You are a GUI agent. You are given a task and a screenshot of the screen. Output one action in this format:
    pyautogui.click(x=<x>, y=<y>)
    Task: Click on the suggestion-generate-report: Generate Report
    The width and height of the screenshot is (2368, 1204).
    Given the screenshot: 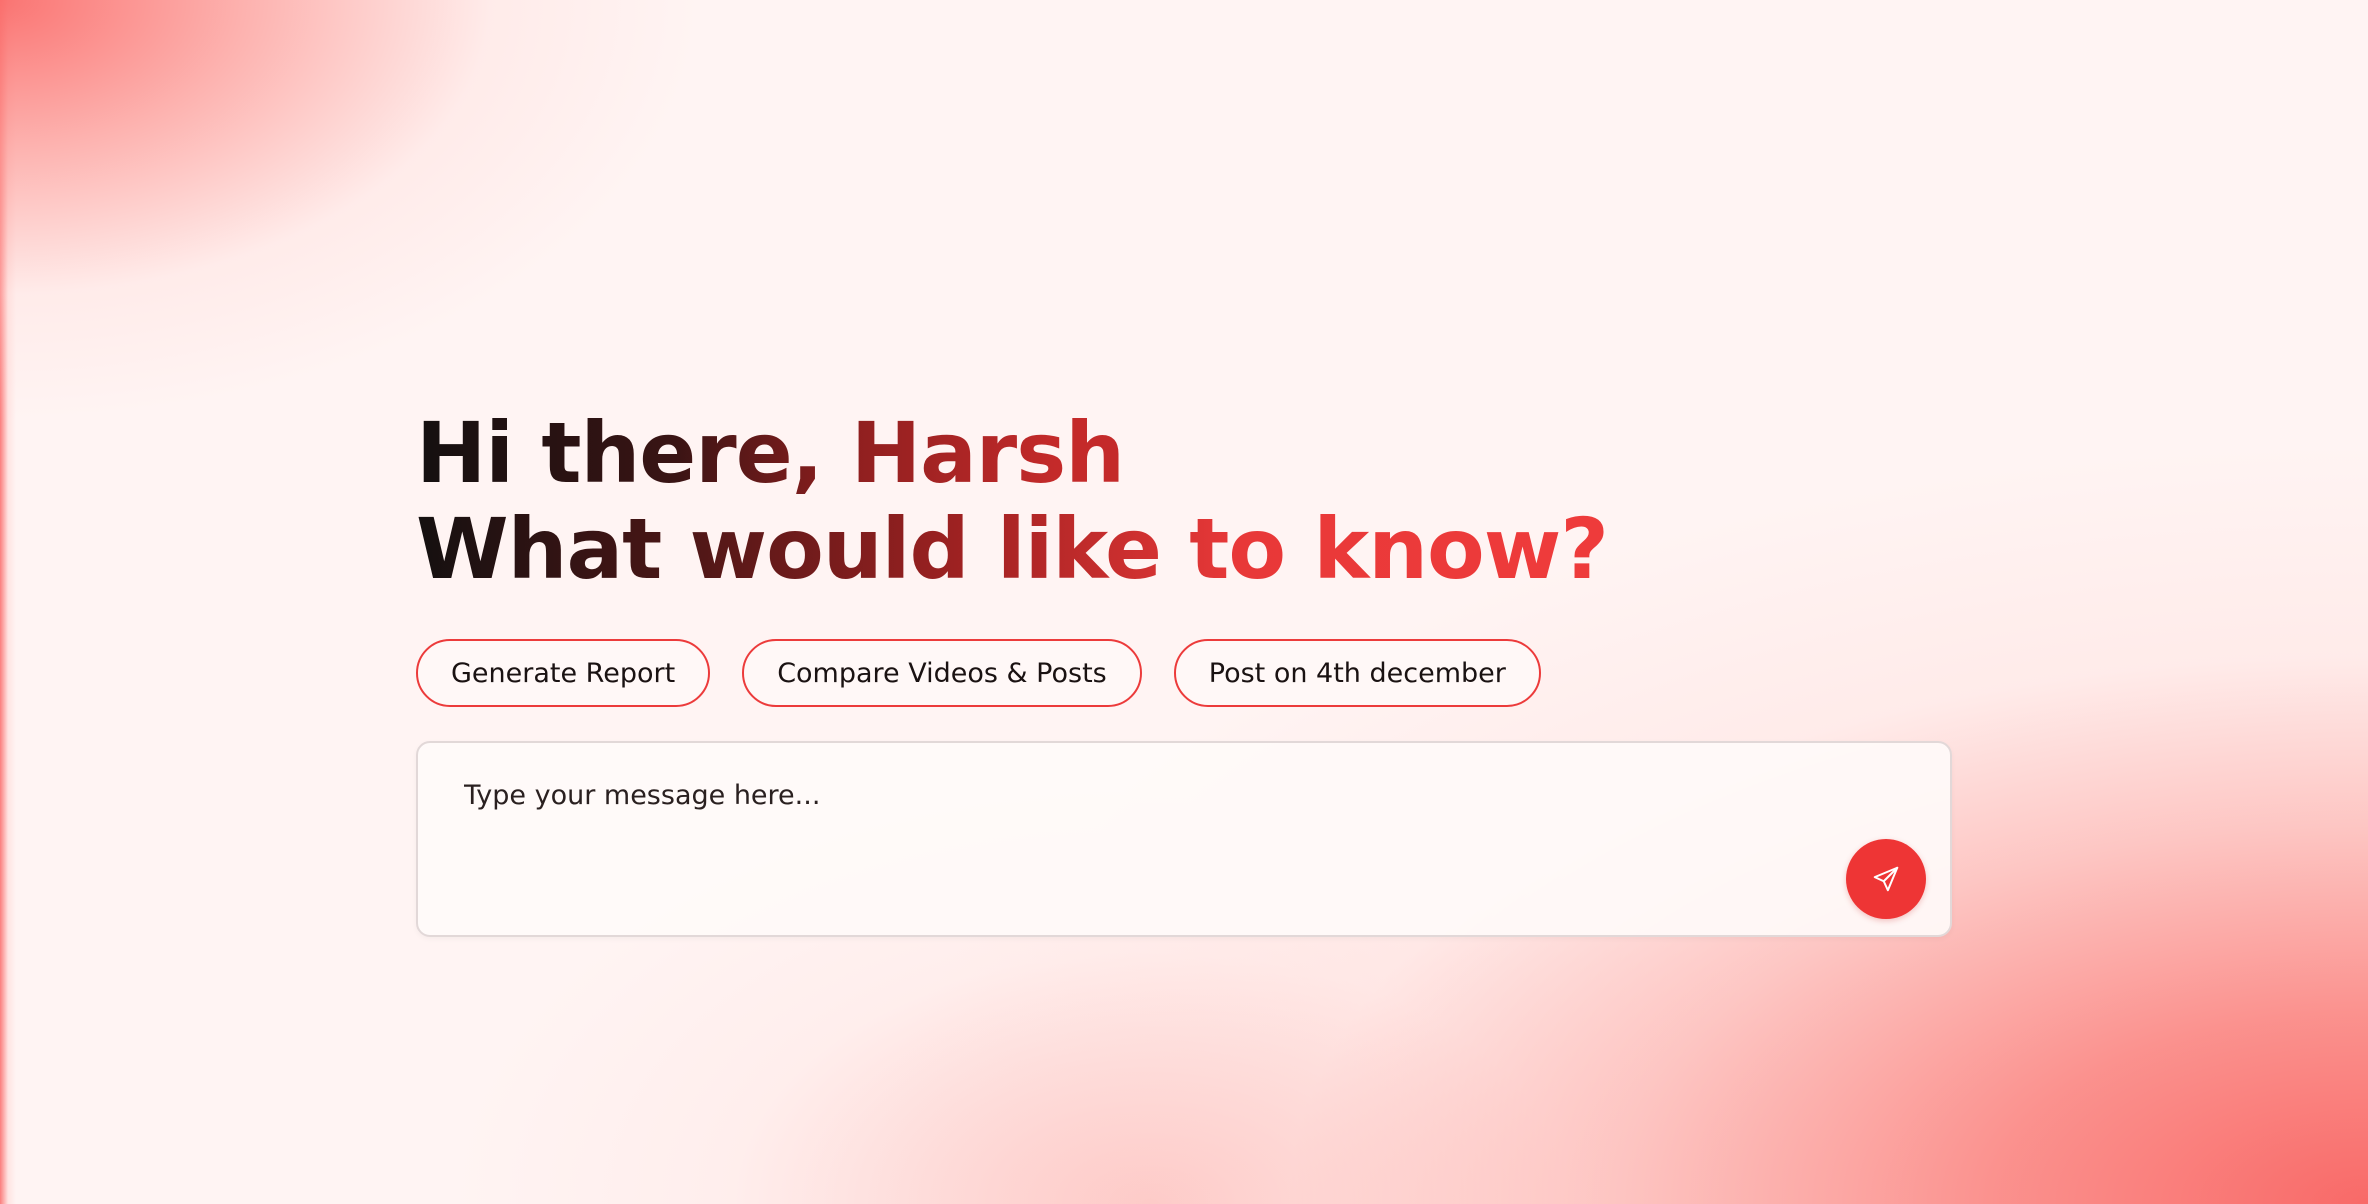 What is the action you would take?
    pyautogui.click(x=563, y=673)
    